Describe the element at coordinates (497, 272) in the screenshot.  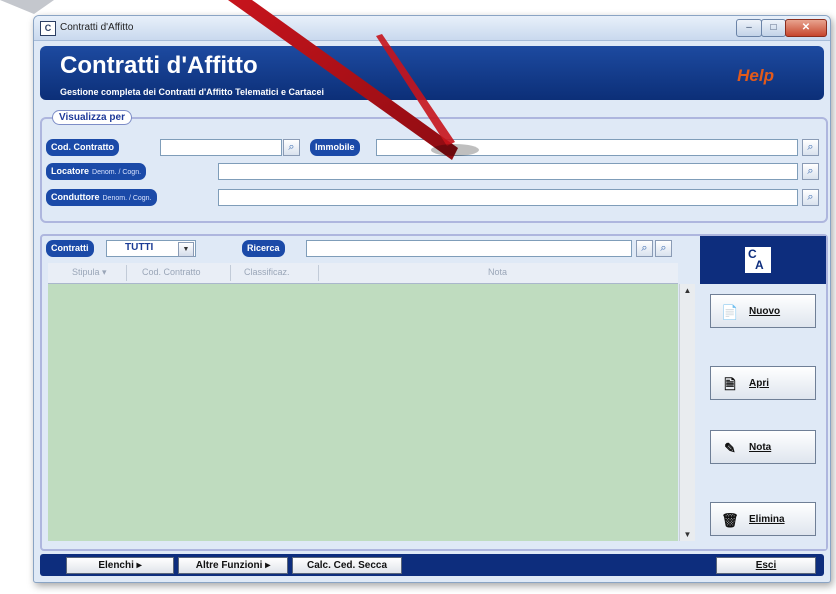
I see `column-header-nota: Nota` at that location.